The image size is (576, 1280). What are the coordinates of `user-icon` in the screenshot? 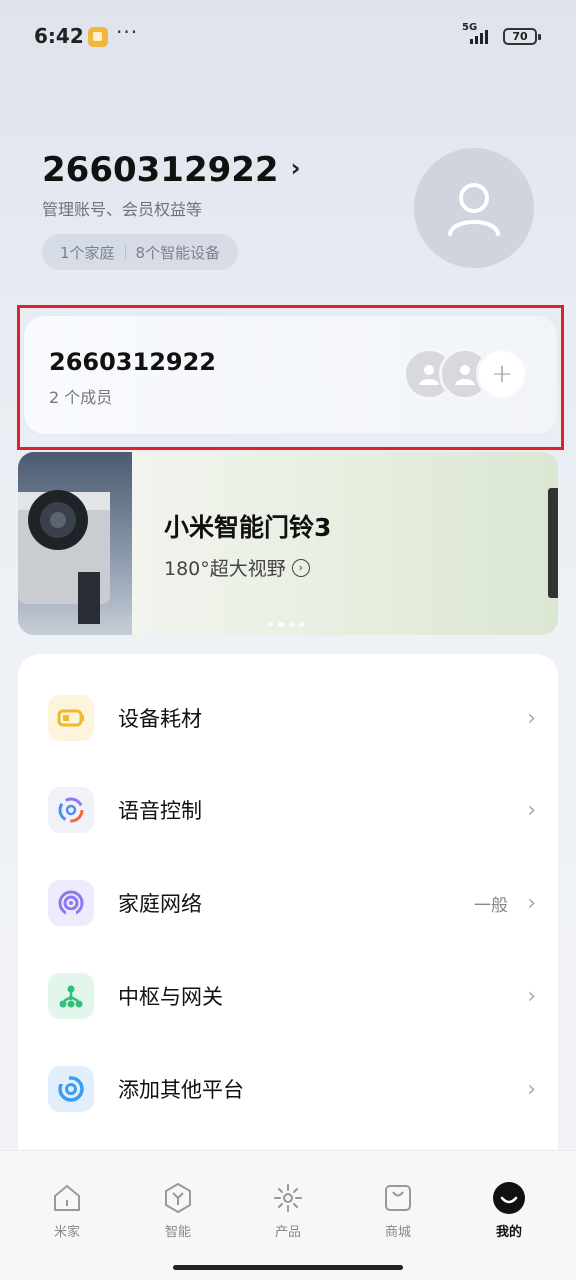 It's located at (474, 209).